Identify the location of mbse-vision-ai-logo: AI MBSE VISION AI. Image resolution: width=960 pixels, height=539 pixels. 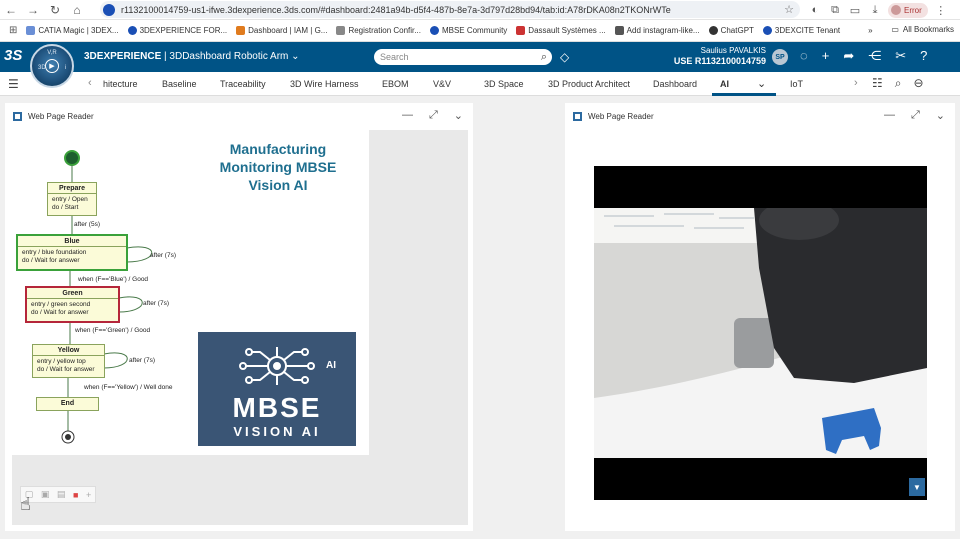
(277, 389).